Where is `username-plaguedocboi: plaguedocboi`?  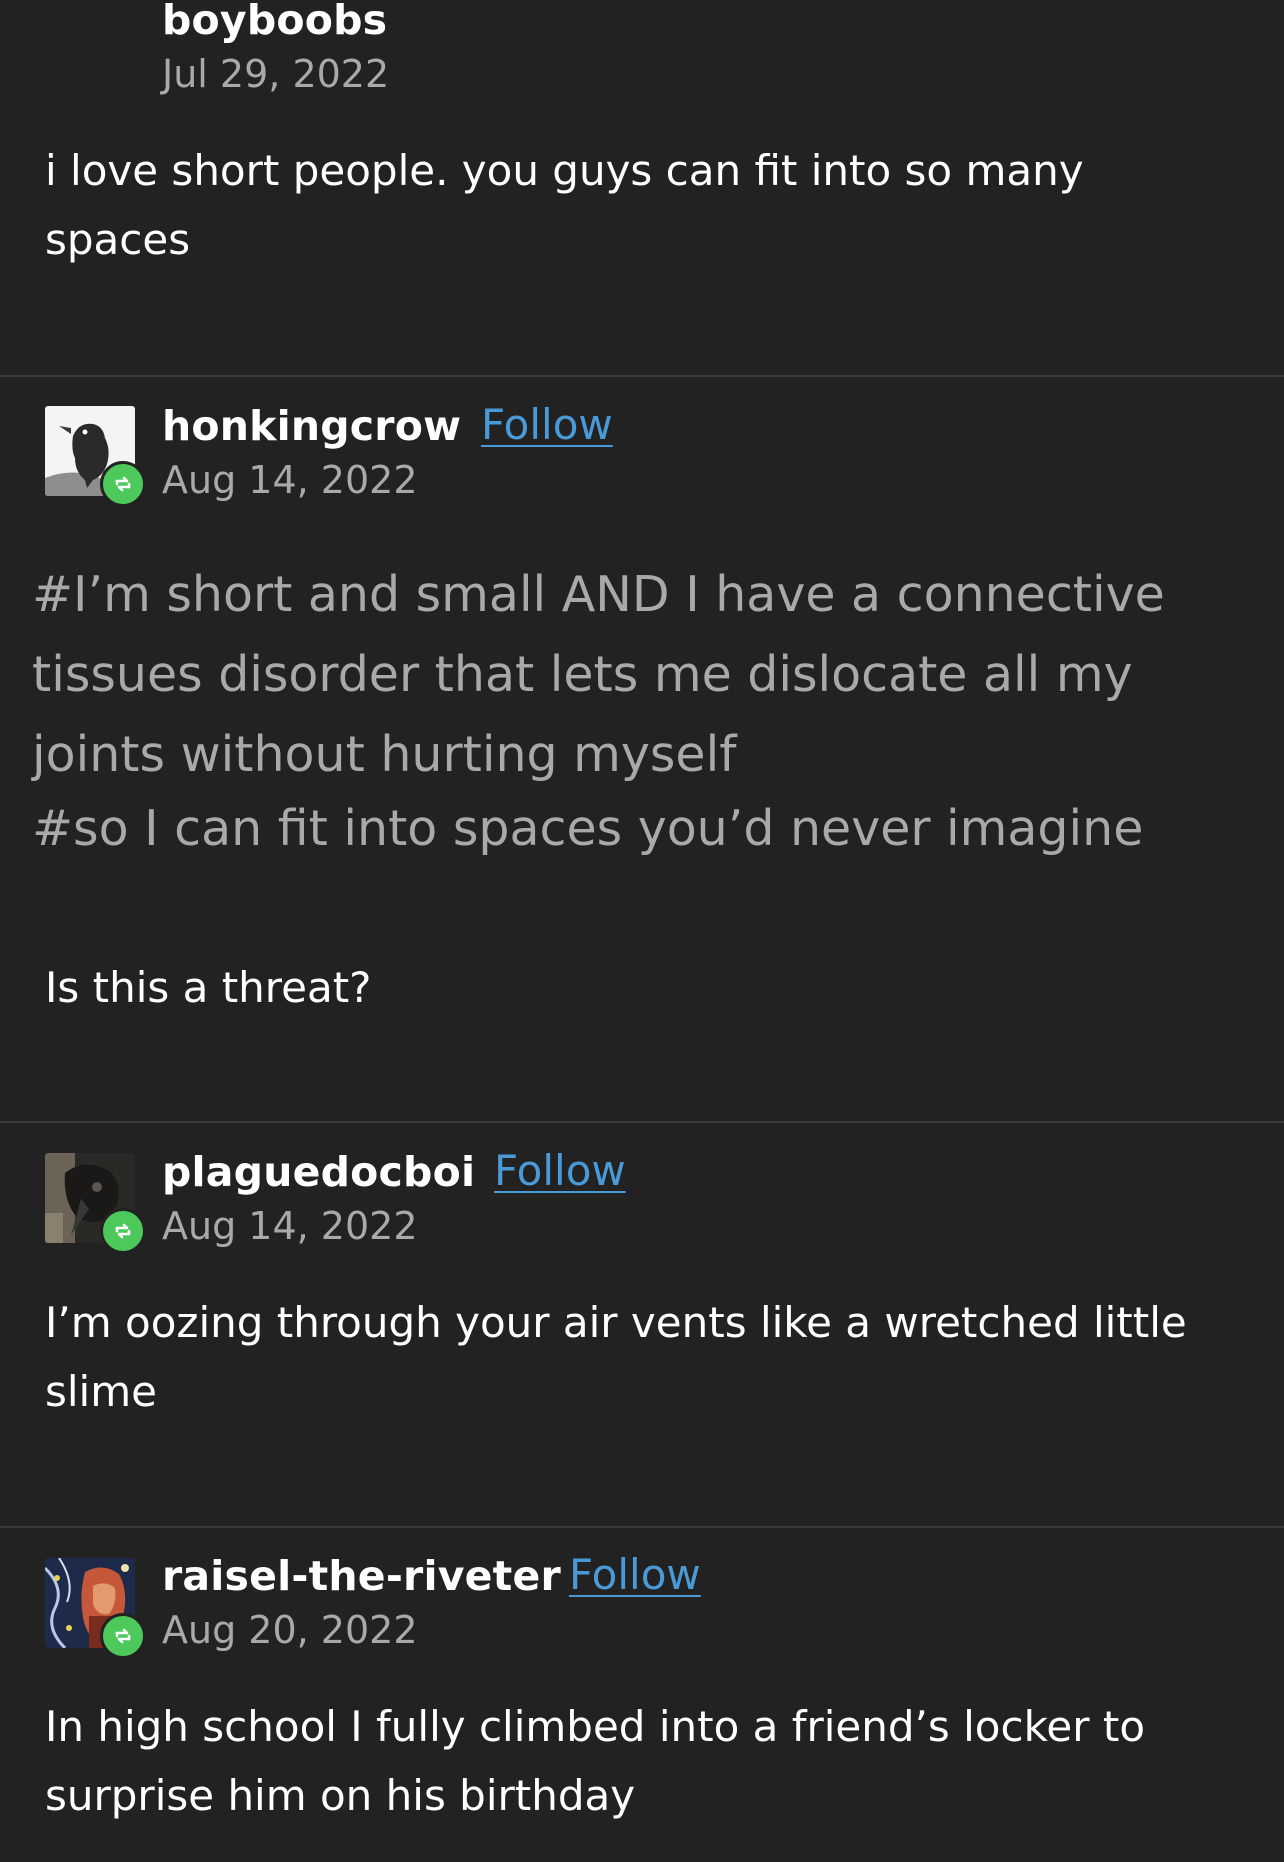 username-plaguedocboi: plaguedocboi is located at coordinates (318, 1172).